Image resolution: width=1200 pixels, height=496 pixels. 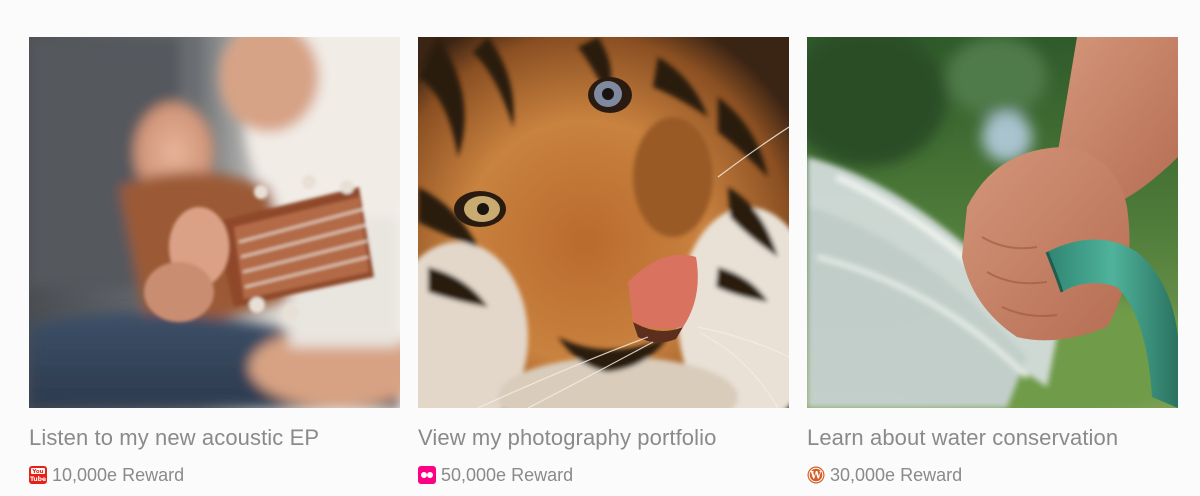 I want to click on flickr-icon, so click(x=427, y=475).